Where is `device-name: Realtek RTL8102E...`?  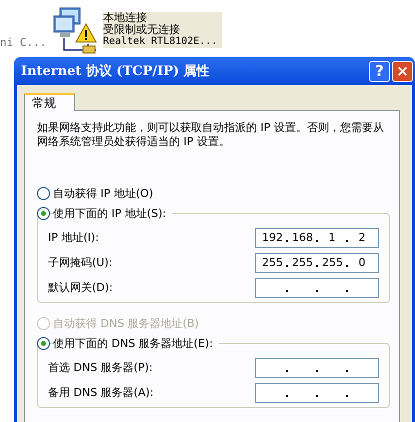
device-name: Realtek RTL8102E... is located at coordinates (160, 42).